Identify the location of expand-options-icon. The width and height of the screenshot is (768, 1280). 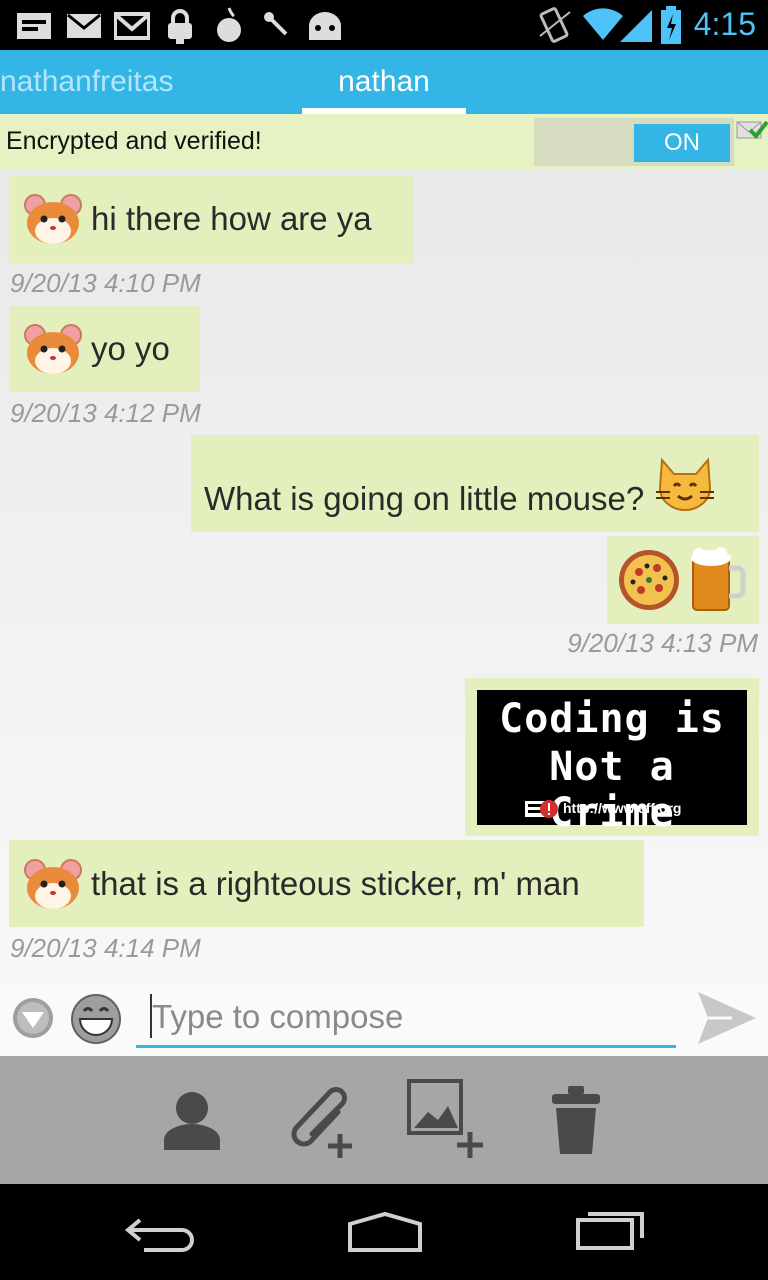
(33, 1018).